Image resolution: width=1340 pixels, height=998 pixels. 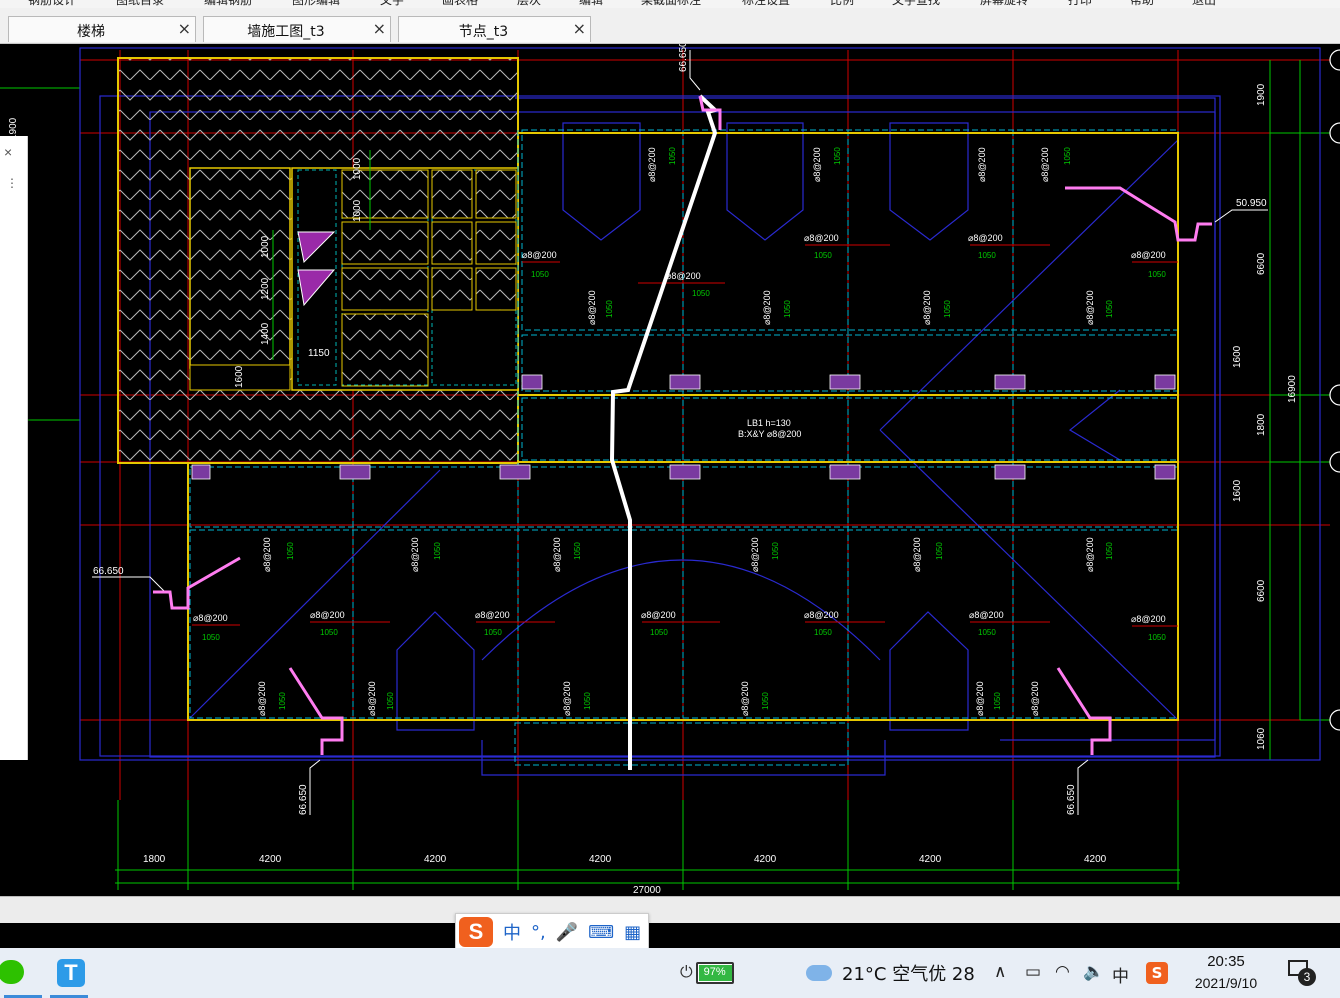 I want to click on ime-punctuation-toggle: °,, so click(x=538, y=932).